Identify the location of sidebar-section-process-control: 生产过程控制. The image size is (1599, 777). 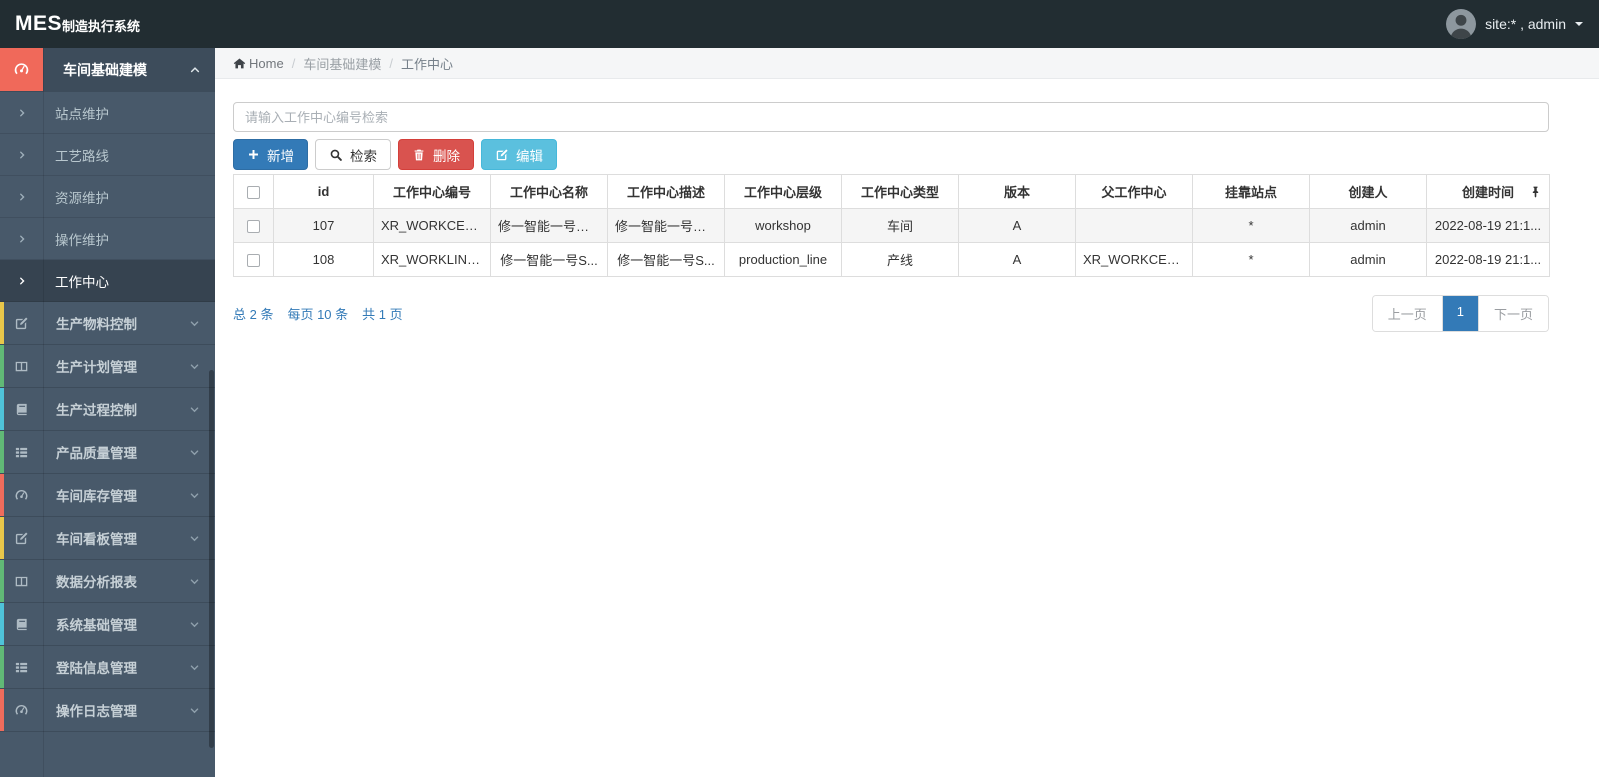
(107, 409).